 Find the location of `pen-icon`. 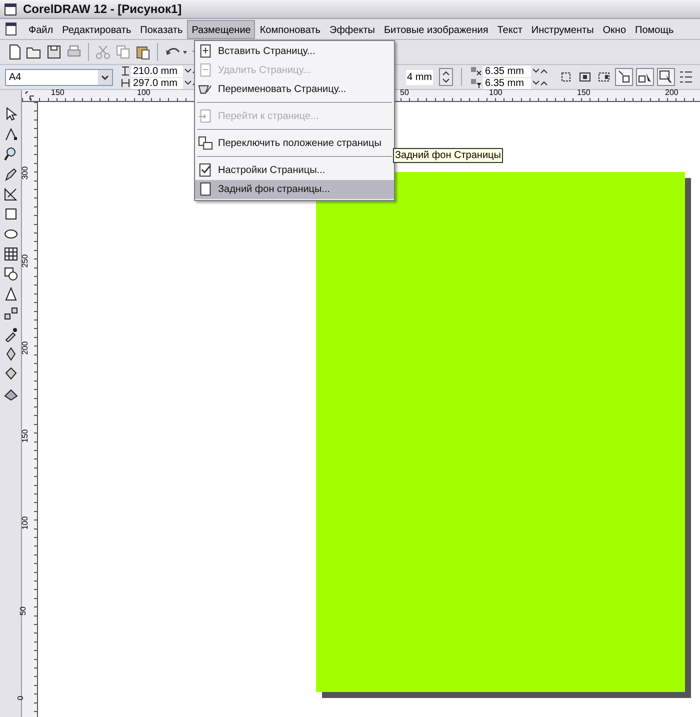

pen-icon is located at coordinates (10, 174).